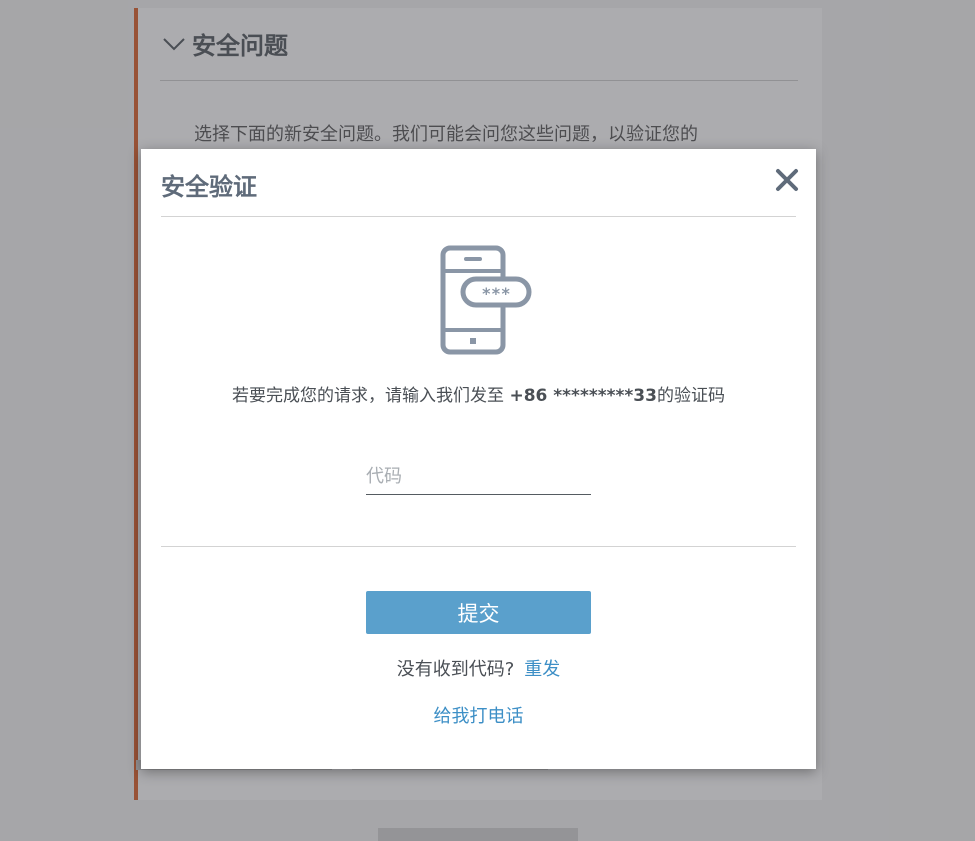  Describe the element at coordinates (478, 546) in the screenshot. I see `dialog-body-divider` at that location.